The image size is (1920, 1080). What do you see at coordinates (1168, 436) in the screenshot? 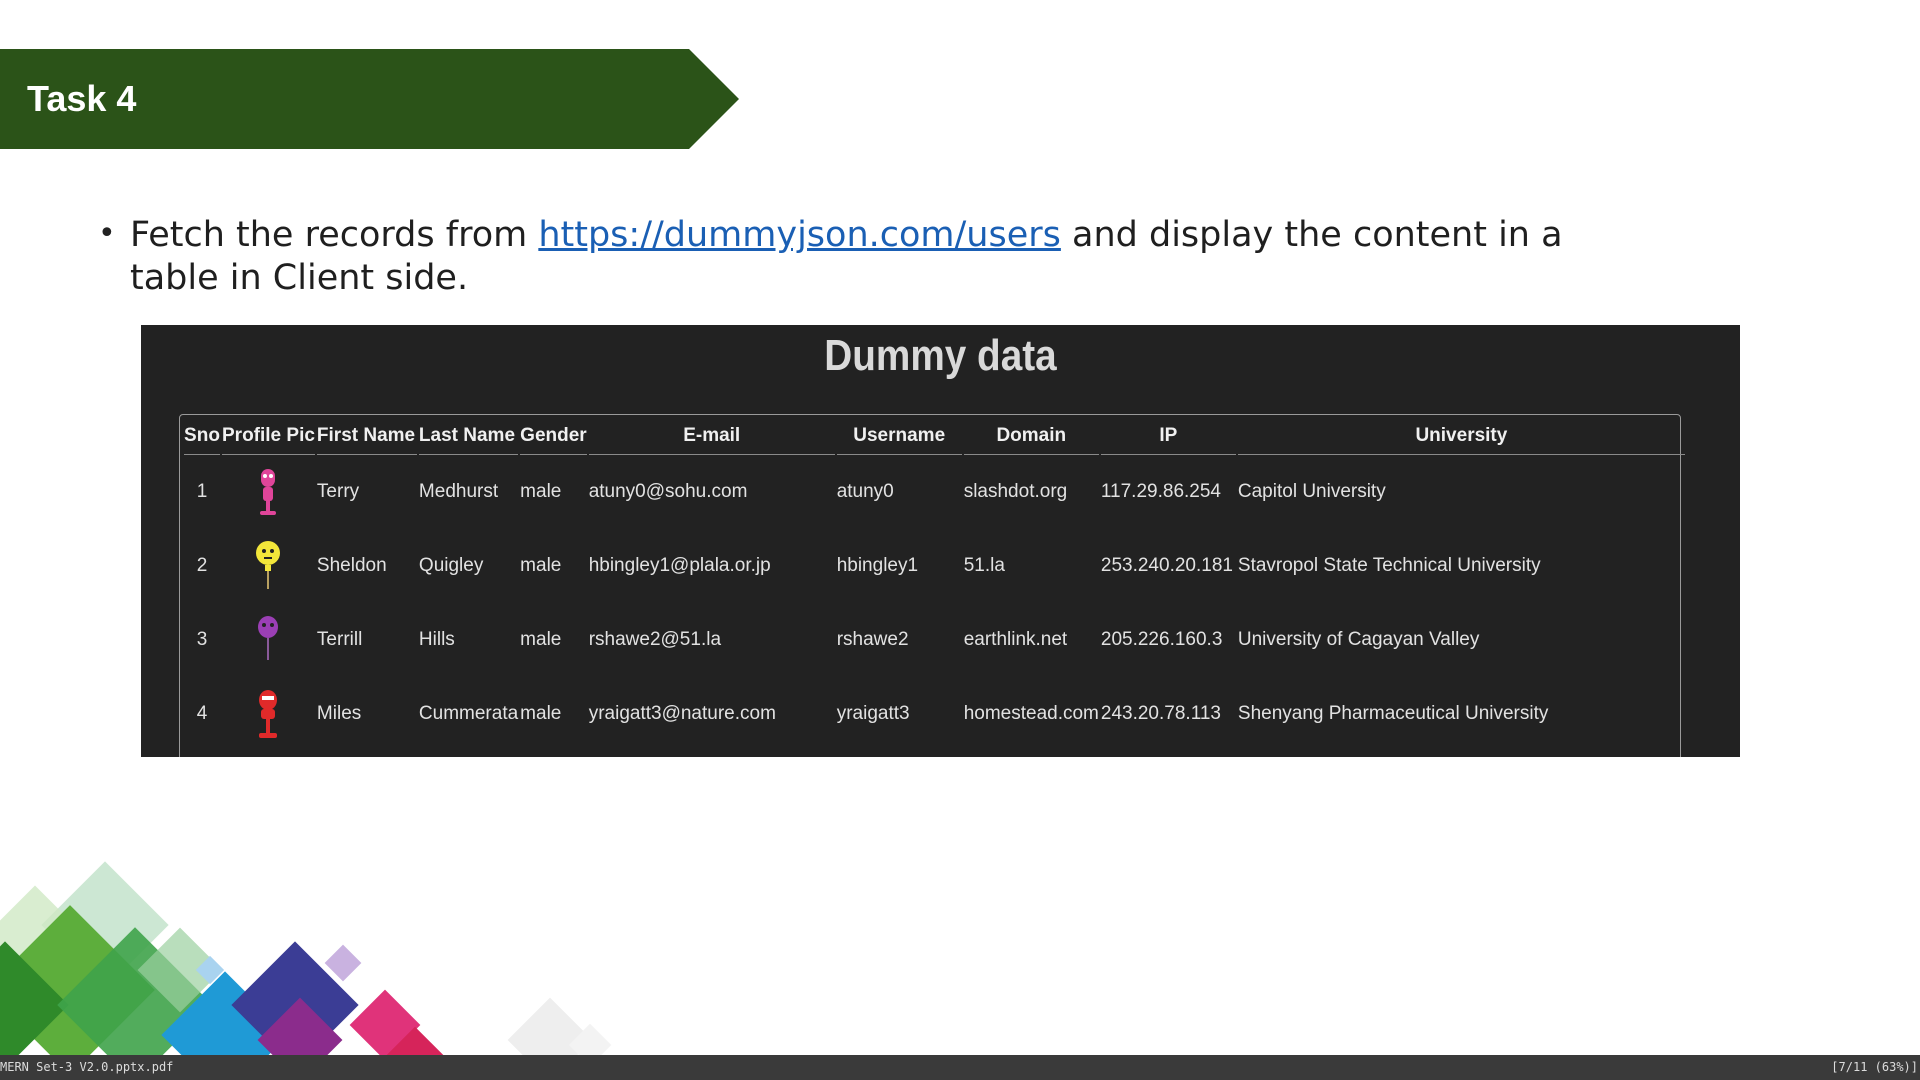
I see `header-ip: IP` at bounding box center [1168, 436].